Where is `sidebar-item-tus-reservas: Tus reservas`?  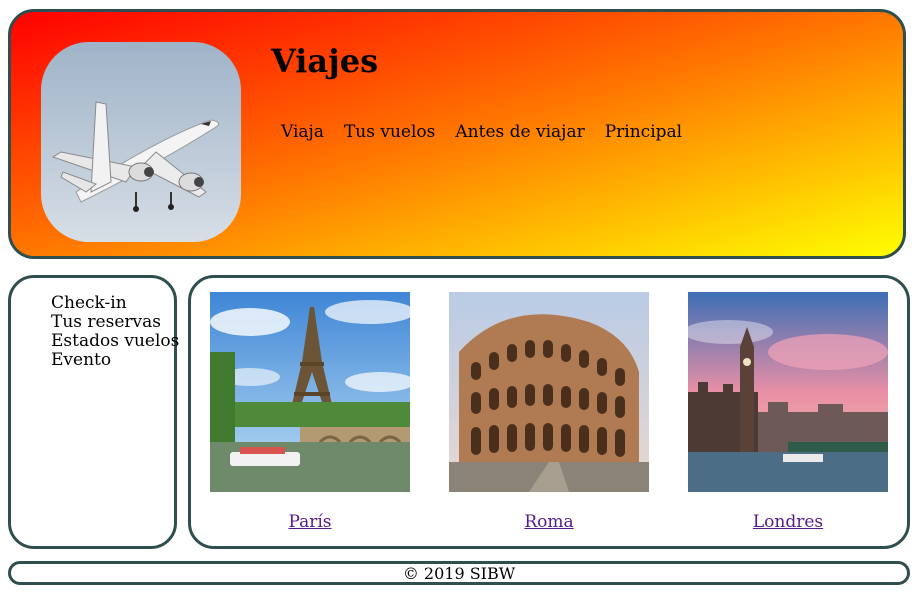 sidebar-item-tus-reservas: Tus reservas is located at coordinates (115, 322).